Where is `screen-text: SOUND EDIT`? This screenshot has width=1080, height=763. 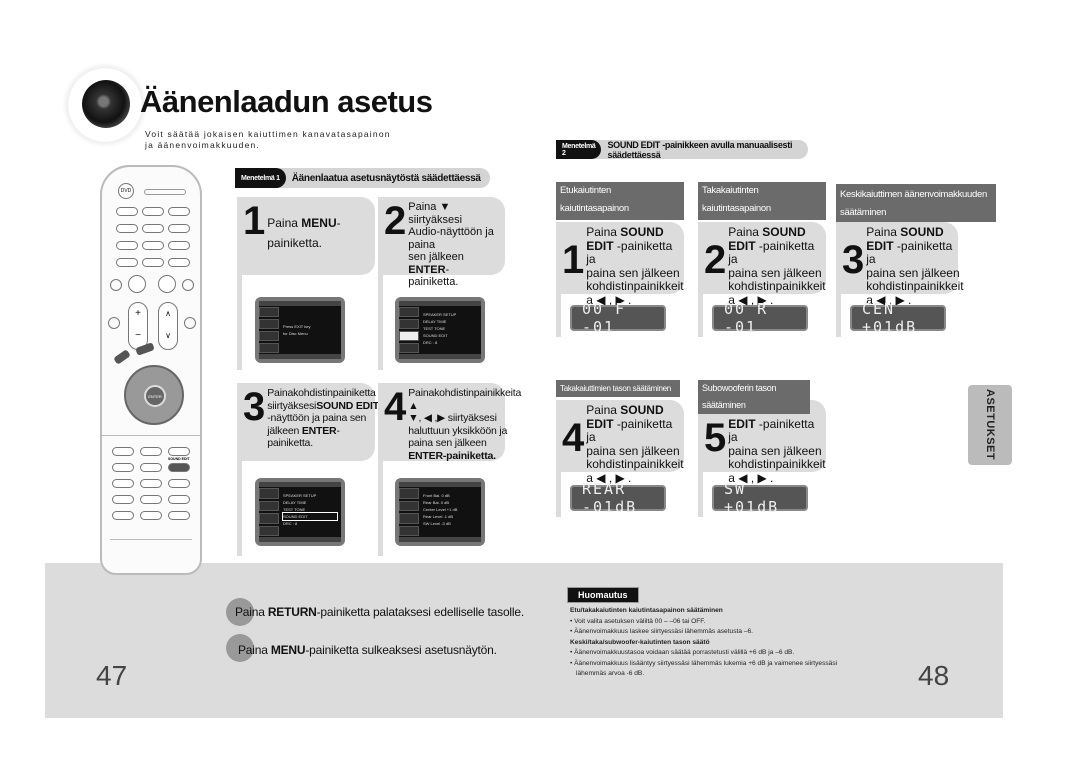 screen-text: SOUND EDIT is located at coordinates (310, 516).